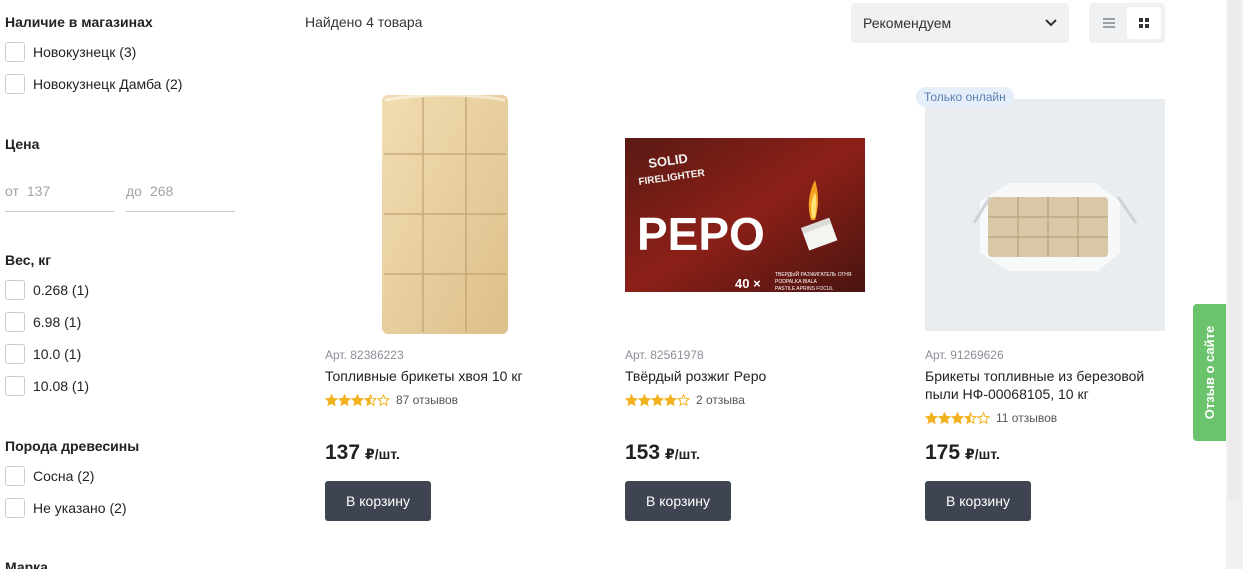 The height and width of the screenshot is (569, 1243). I want to click on price-value: 137, so click(343, 452).